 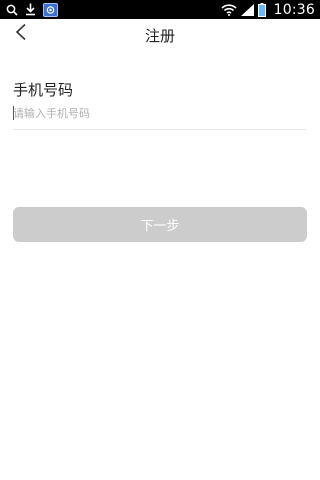 What do you see at coordinates (30, 9) in the screenshot?
I see `download-icon` at bounding box center [30, 9].